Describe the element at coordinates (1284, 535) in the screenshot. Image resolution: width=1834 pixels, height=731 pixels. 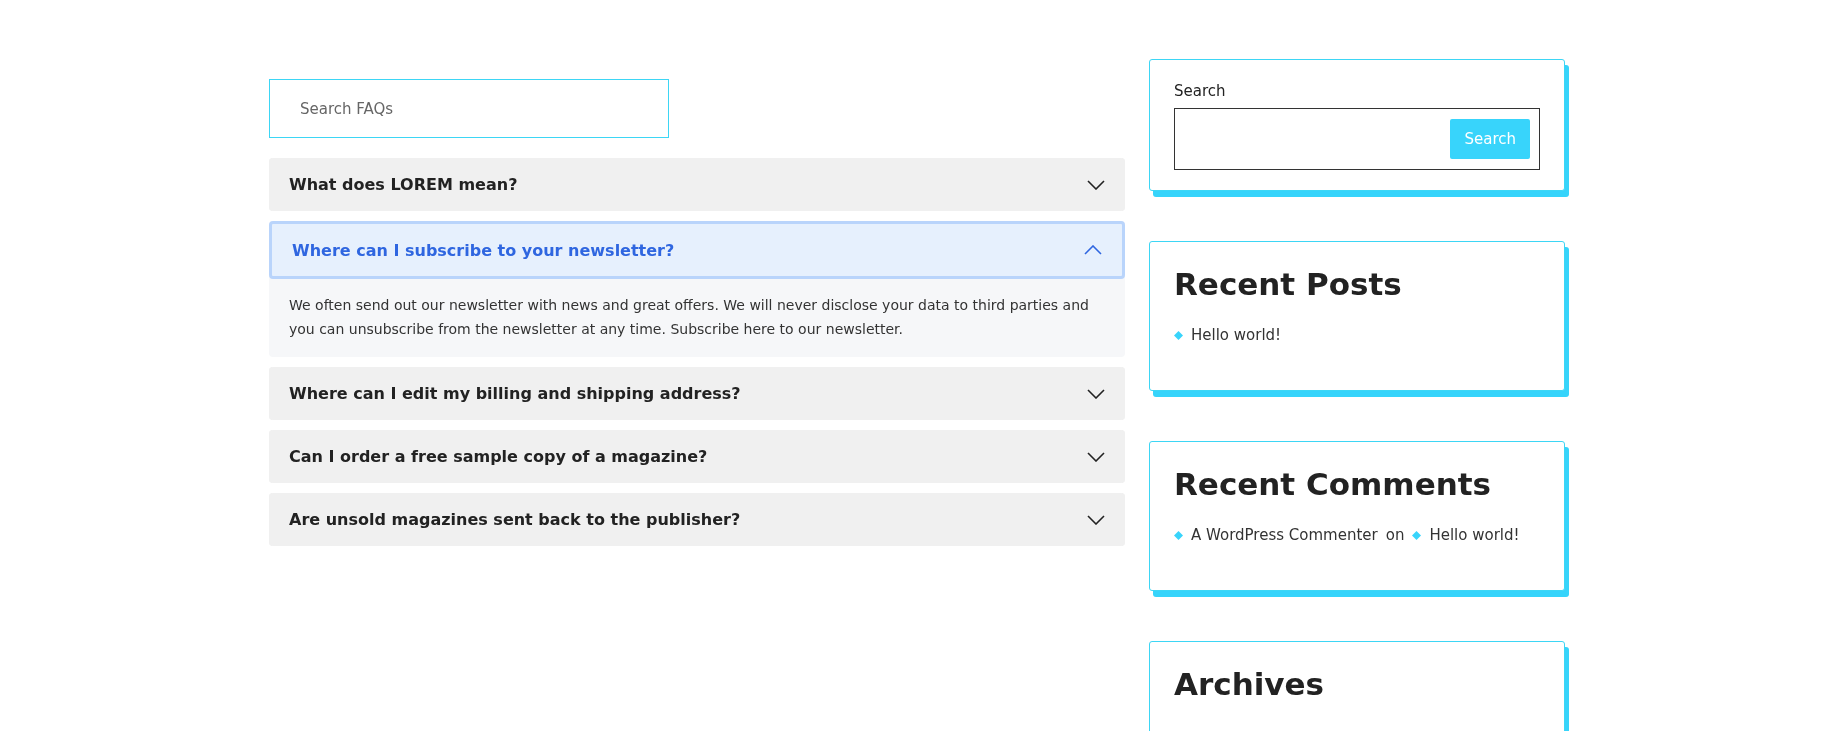
I see `comment-author-link: A WordPress Commenter` at that location.